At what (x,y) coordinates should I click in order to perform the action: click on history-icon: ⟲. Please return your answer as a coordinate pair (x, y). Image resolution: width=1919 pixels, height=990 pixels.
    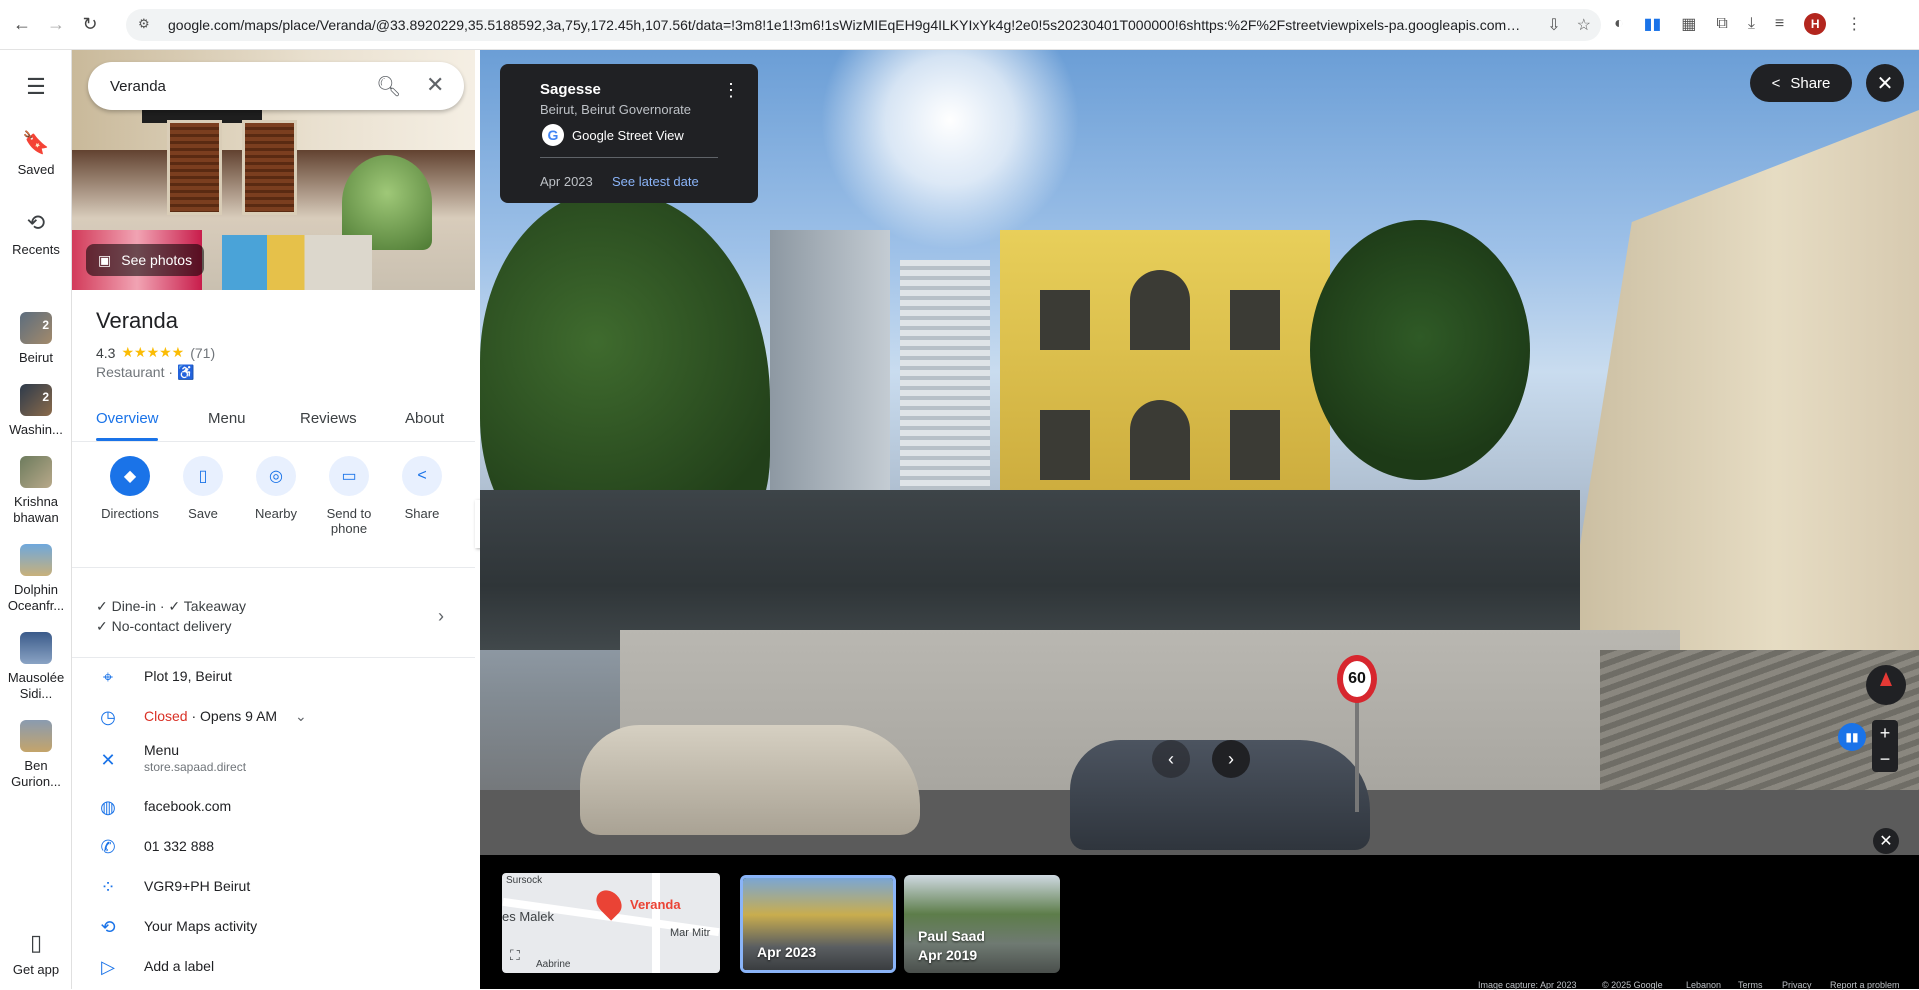
    Looking at the image, I should click on (36, 222).